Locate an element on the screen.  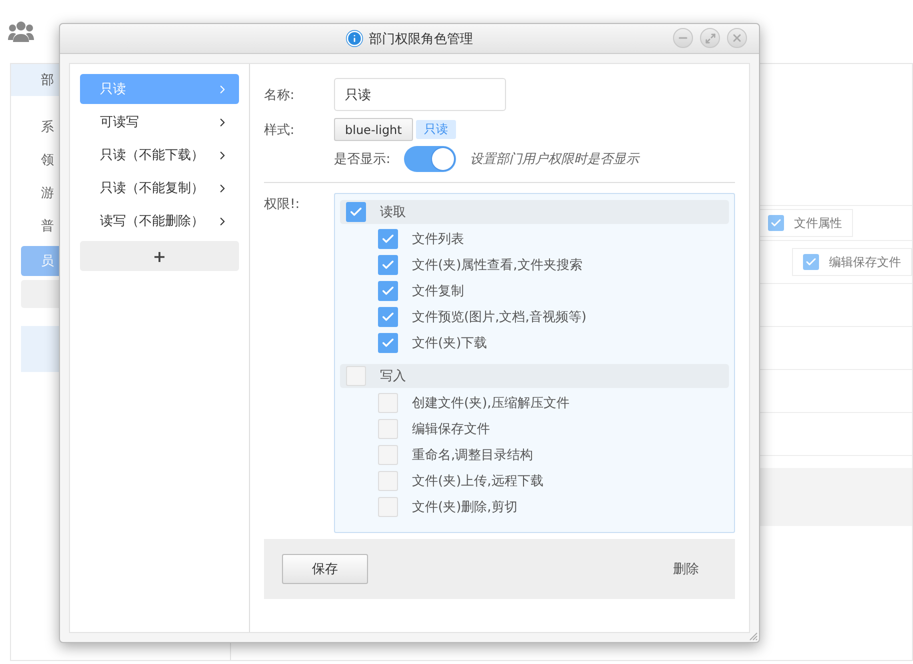
permission-label: 文件(夹)下载 is located at coordinates (450, 343).